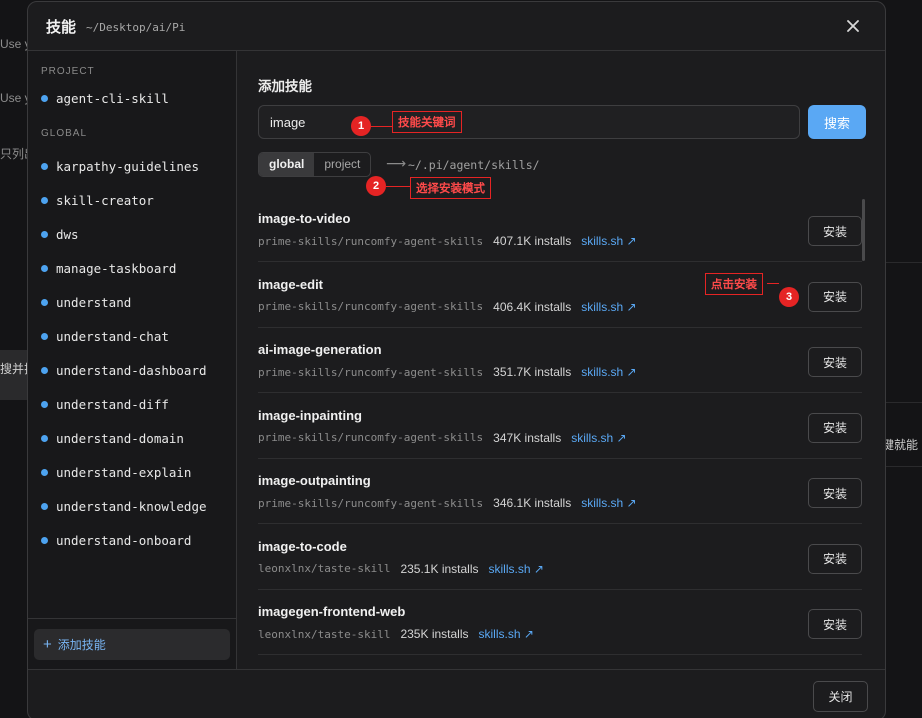 The image size is (922, 718). I want to click on sidebar-item-understand-knowledge: understand-knowledge, so click(124, 506).